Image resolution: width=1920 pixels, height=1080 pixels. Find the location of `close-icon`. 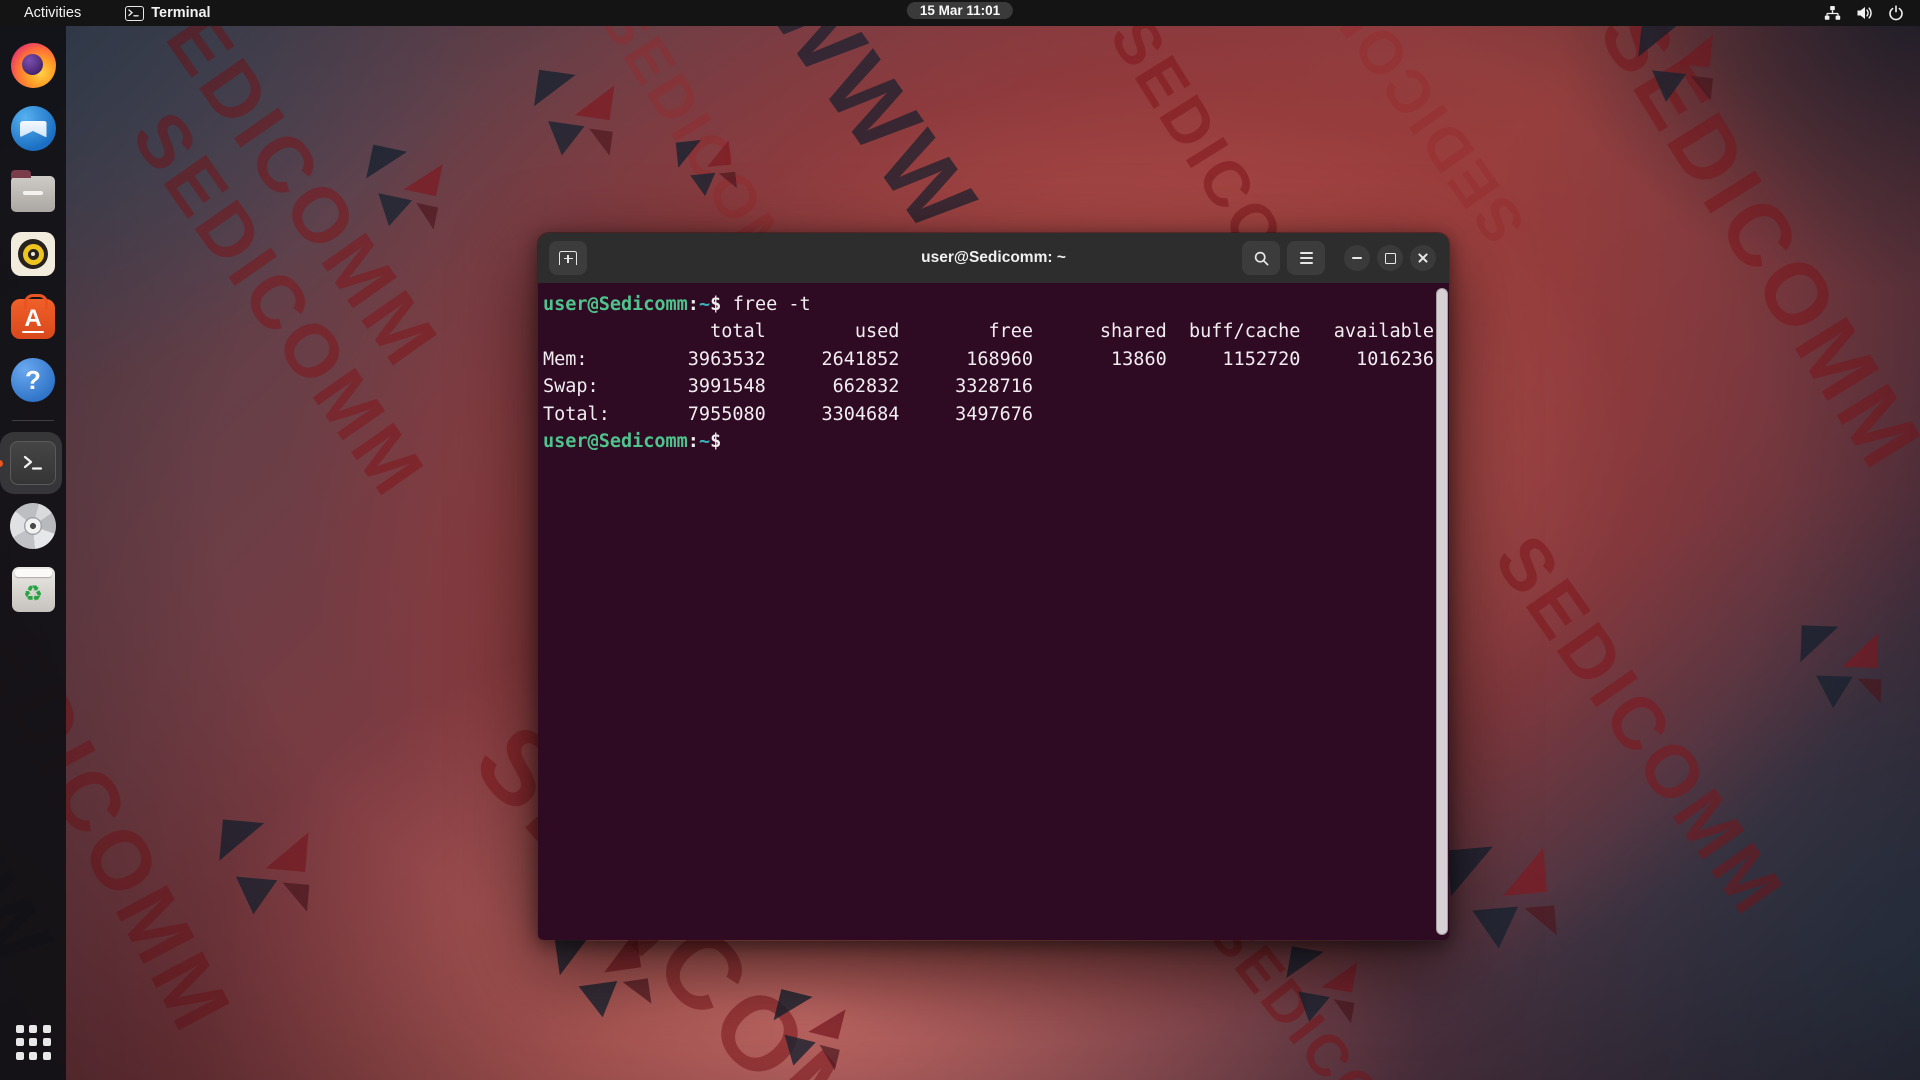

close-icon is located at coordinates (1423, 258).